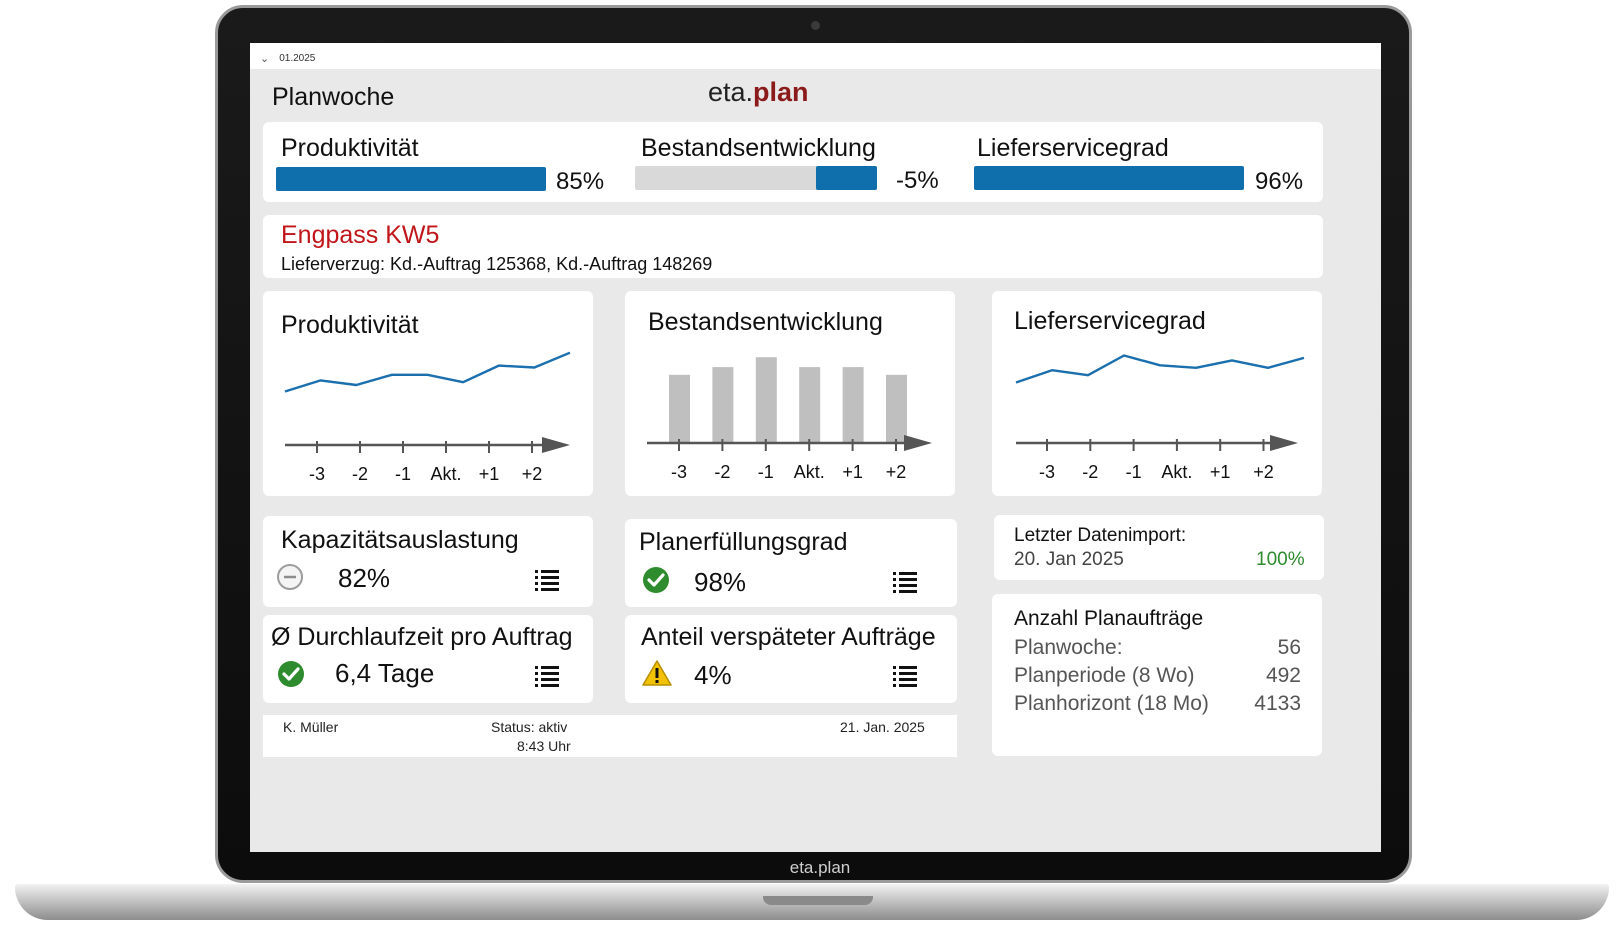  Describe the element at coordinates (1289, 647) in the screenshot. I see `orders-row-value: 56` at that location.